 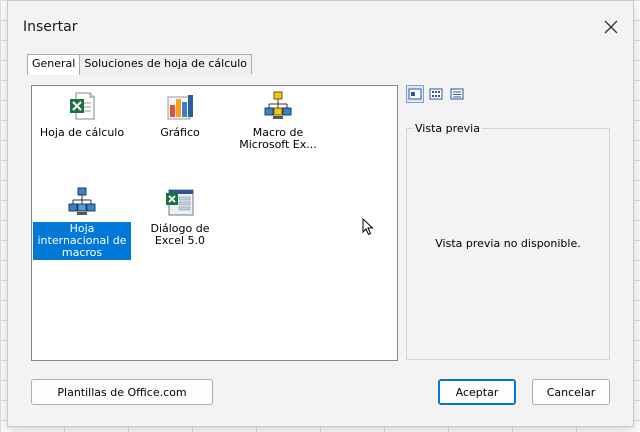 I want to click on macro-sheet-icon, so click(x=278, y=105).